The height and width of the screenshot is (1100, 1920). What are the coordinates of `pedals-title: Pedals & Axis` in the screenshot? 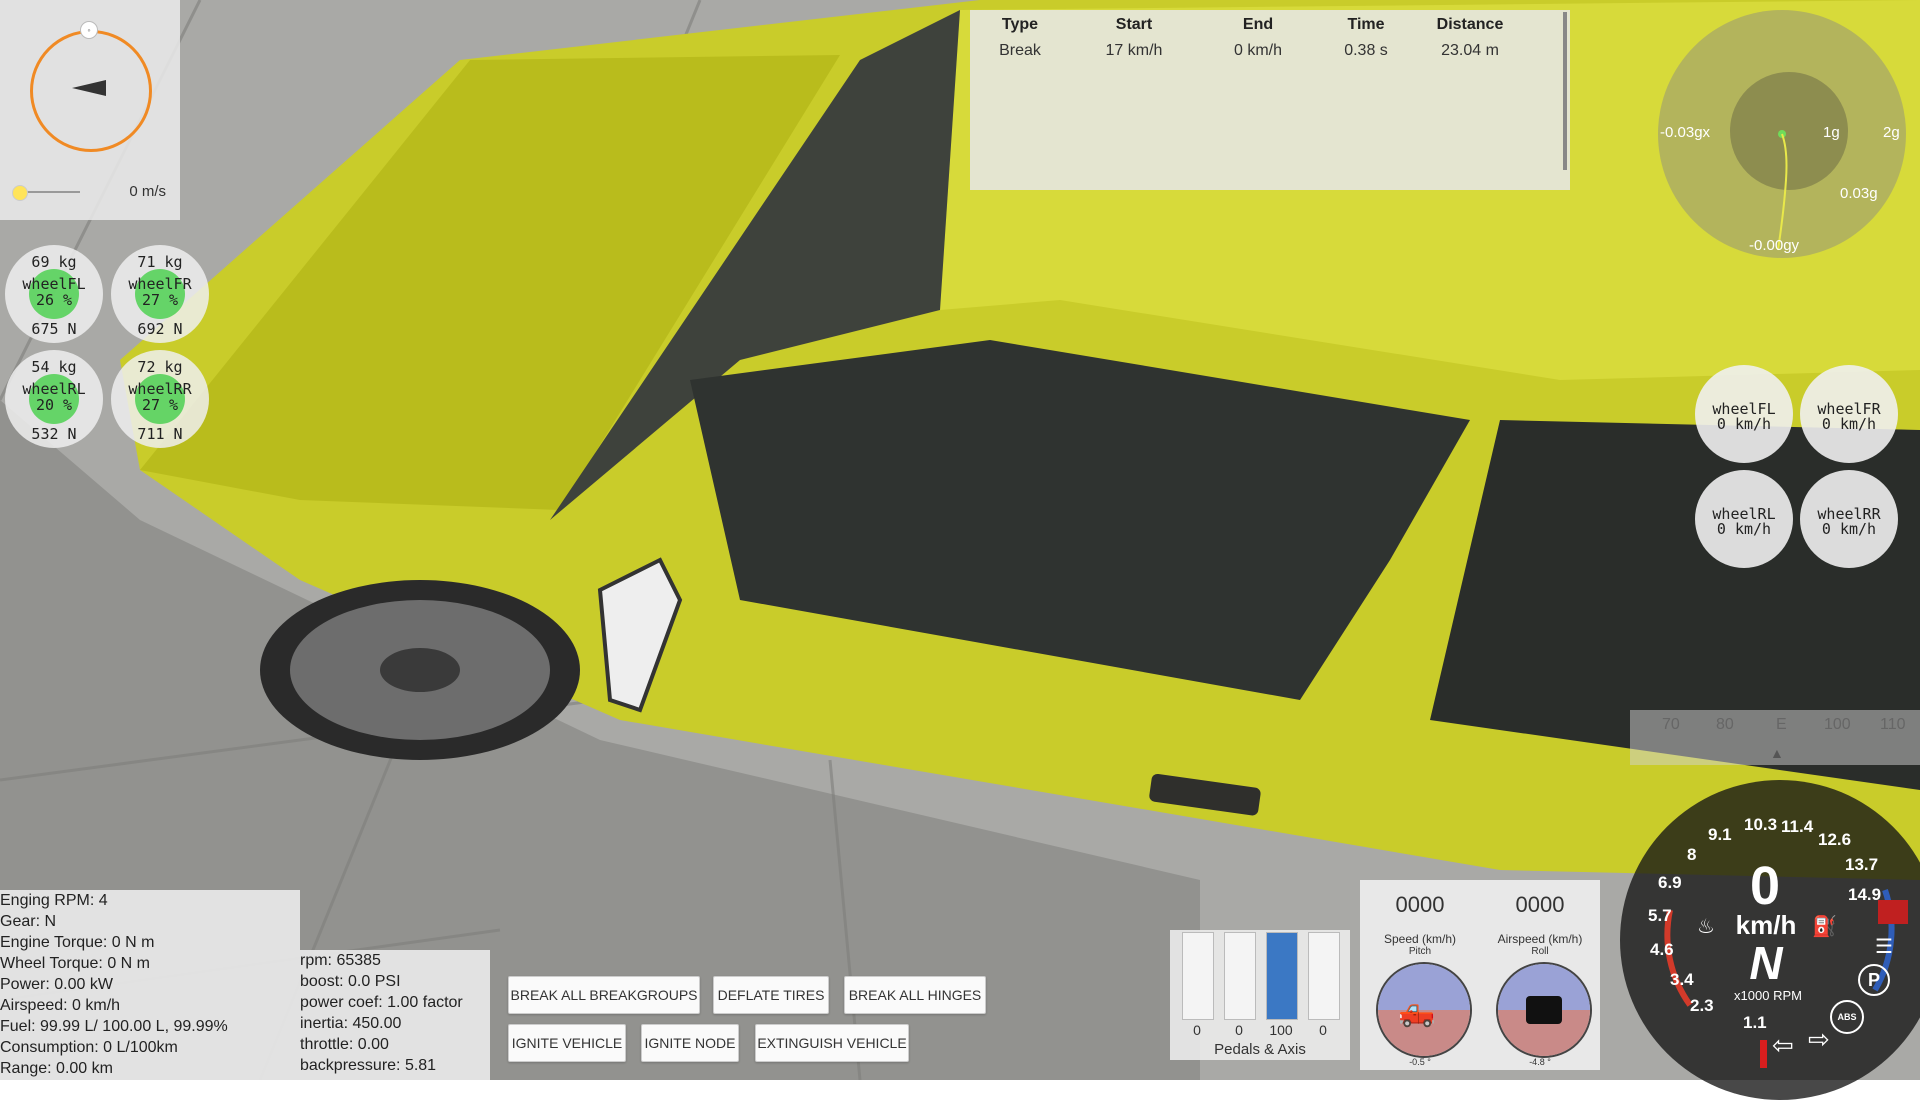 It's located at (1260, 1049).